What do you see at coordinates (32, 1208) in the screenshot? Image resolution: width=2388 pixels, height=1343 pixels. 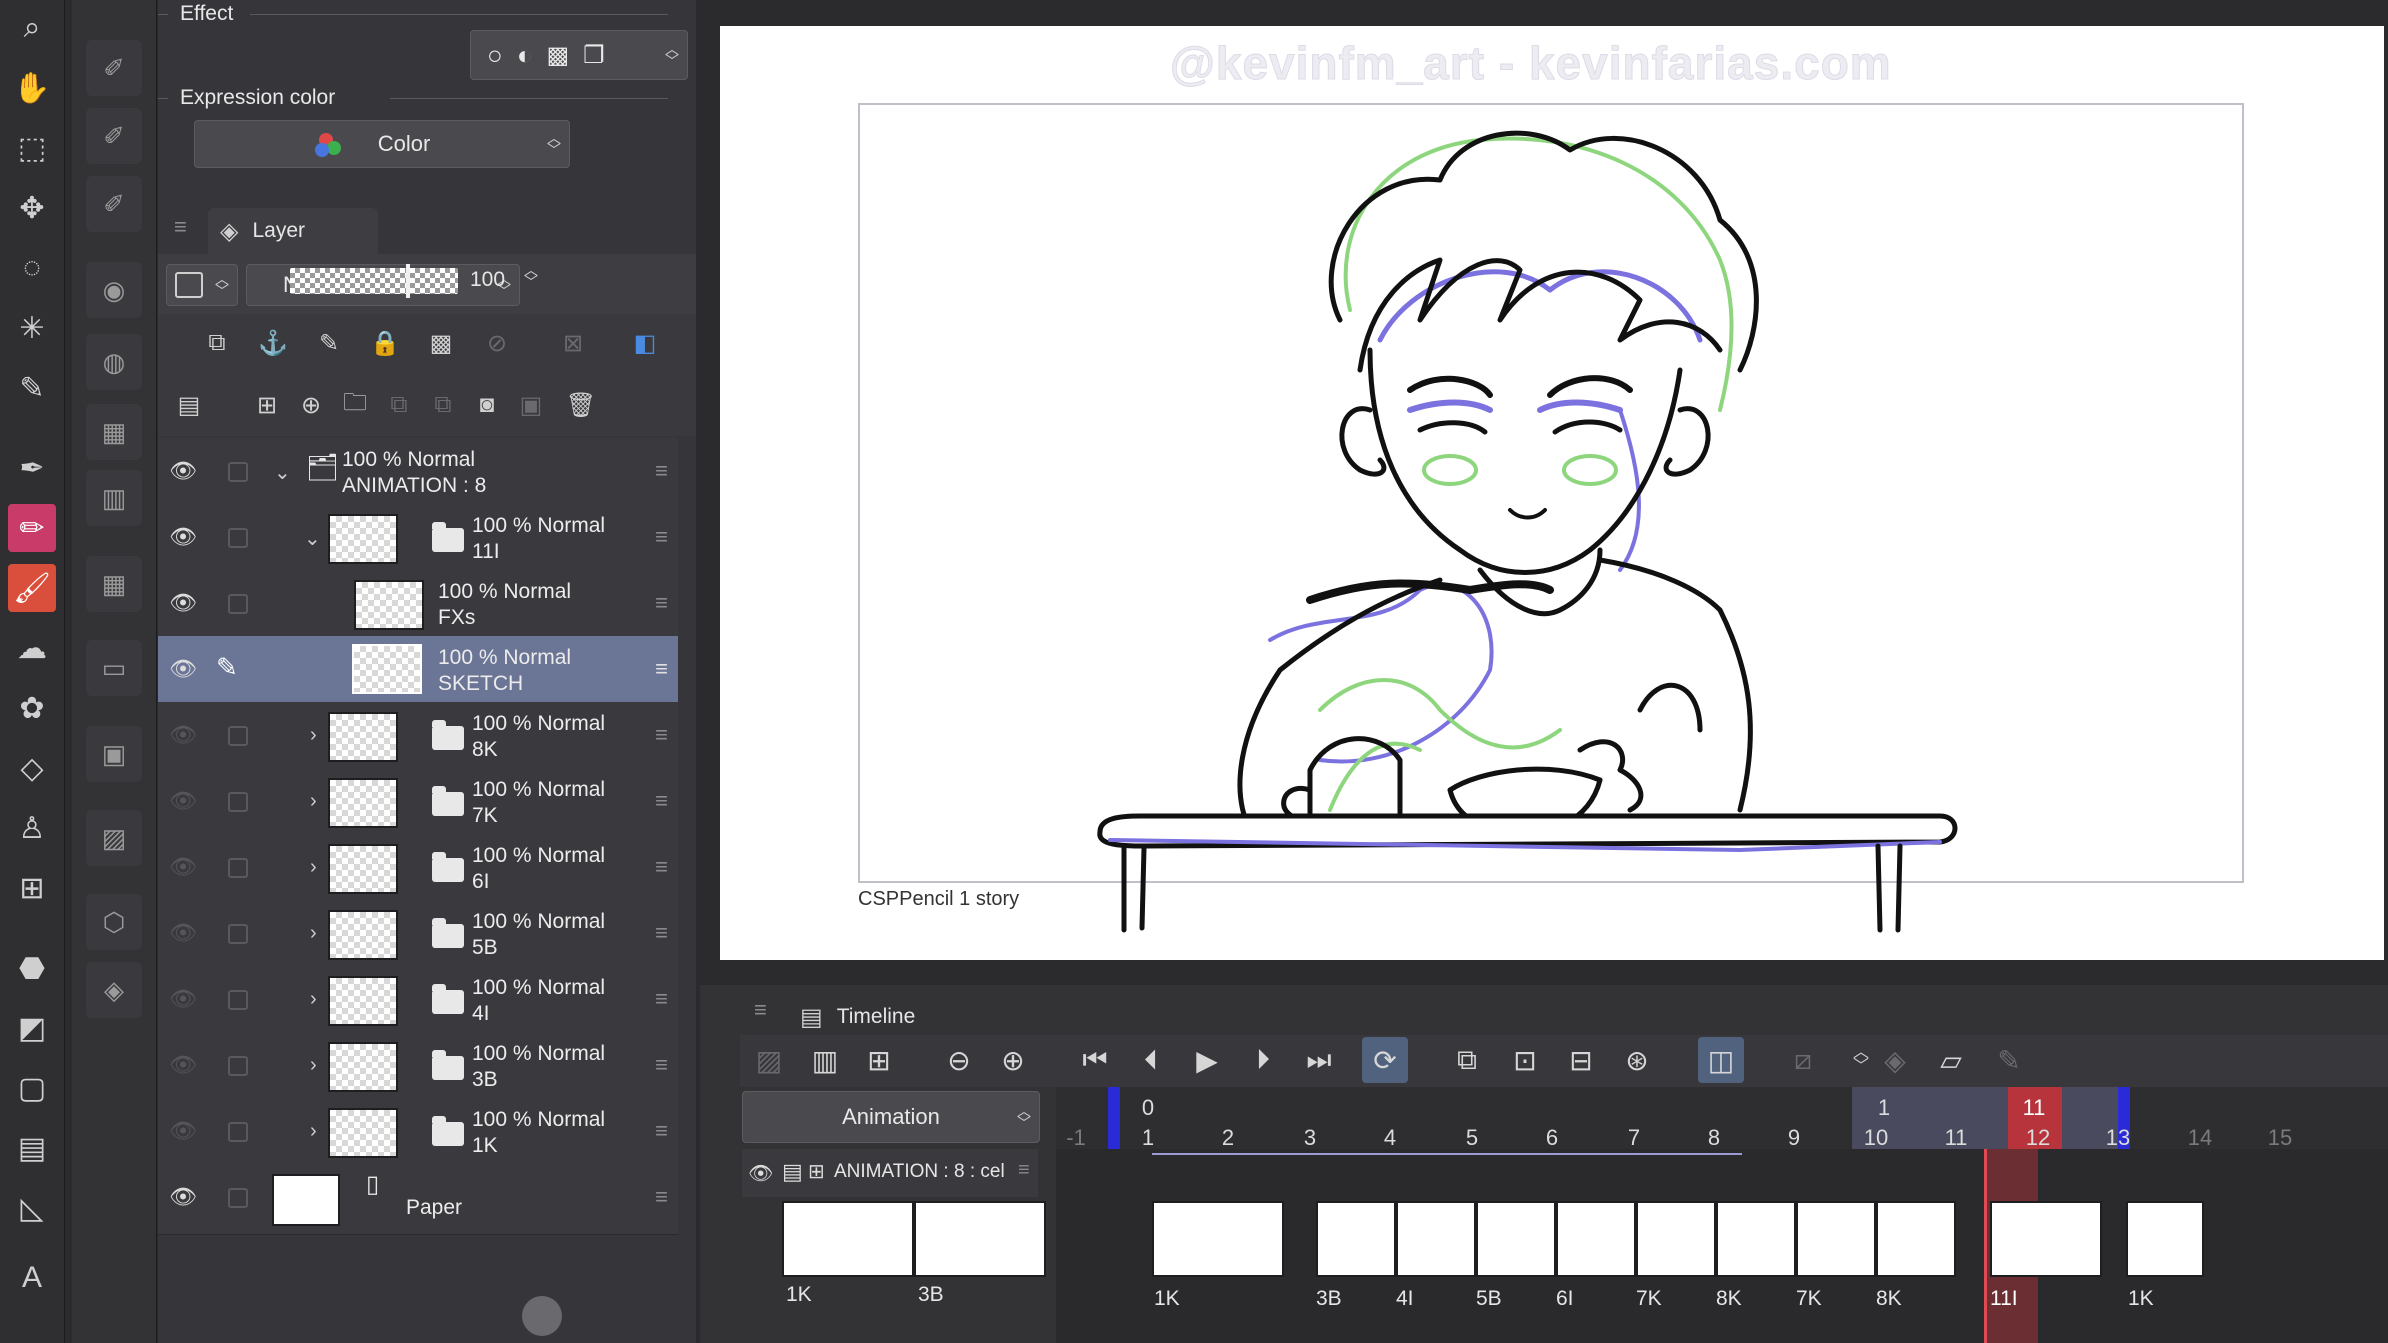 I see `ruler-tool-icon: ◺` at bounding box center [32, 1208].